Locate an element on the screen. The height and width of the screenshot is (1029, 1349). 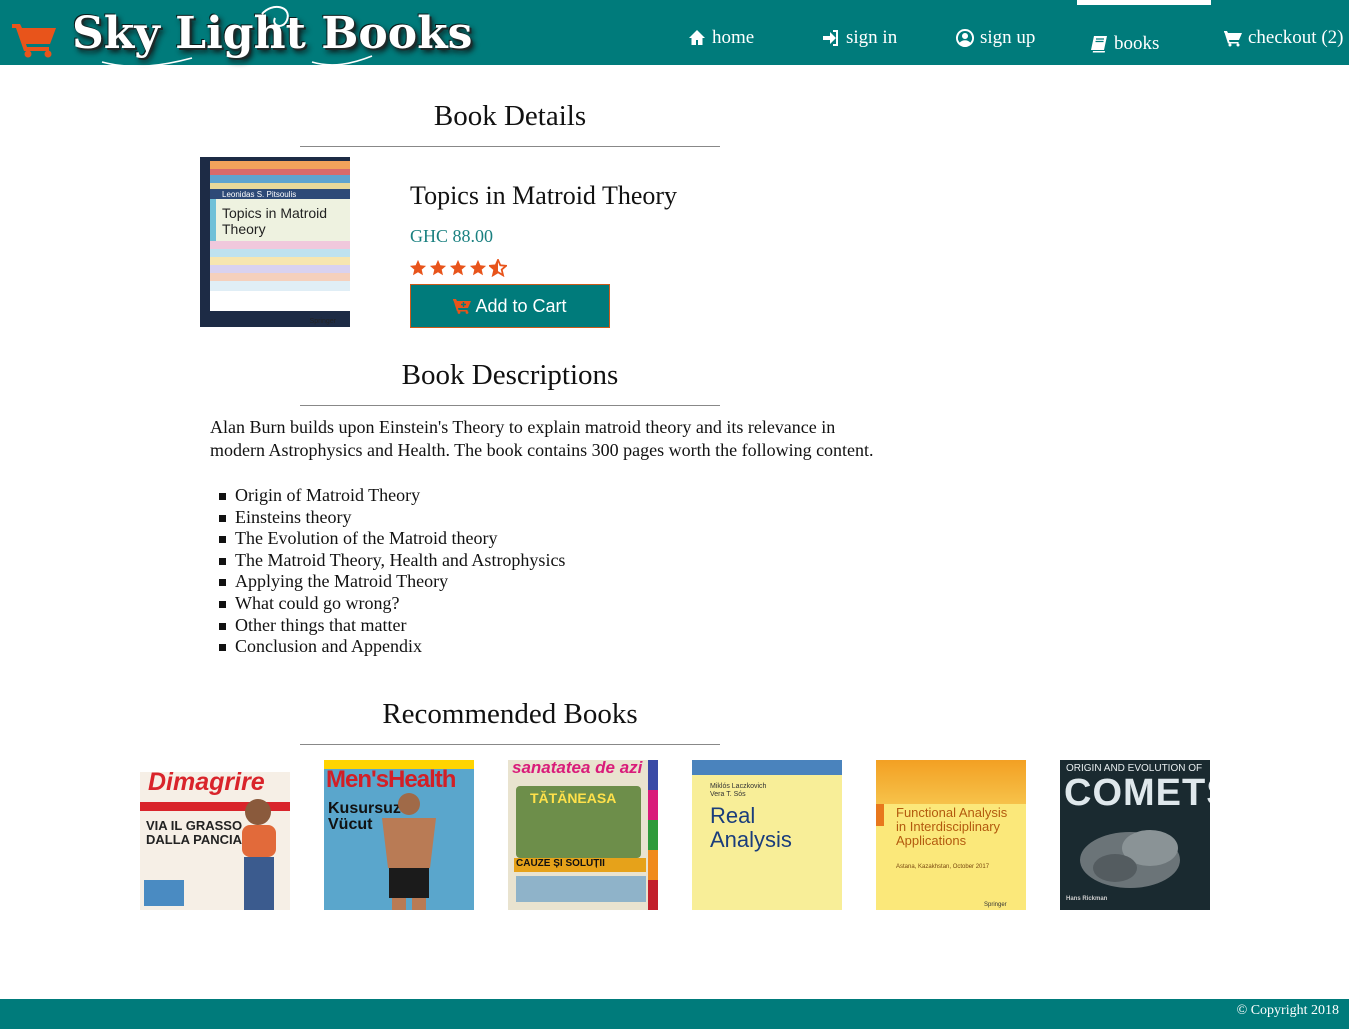
cover-author: Hans Rickman is located at coordinates (1087, 899).